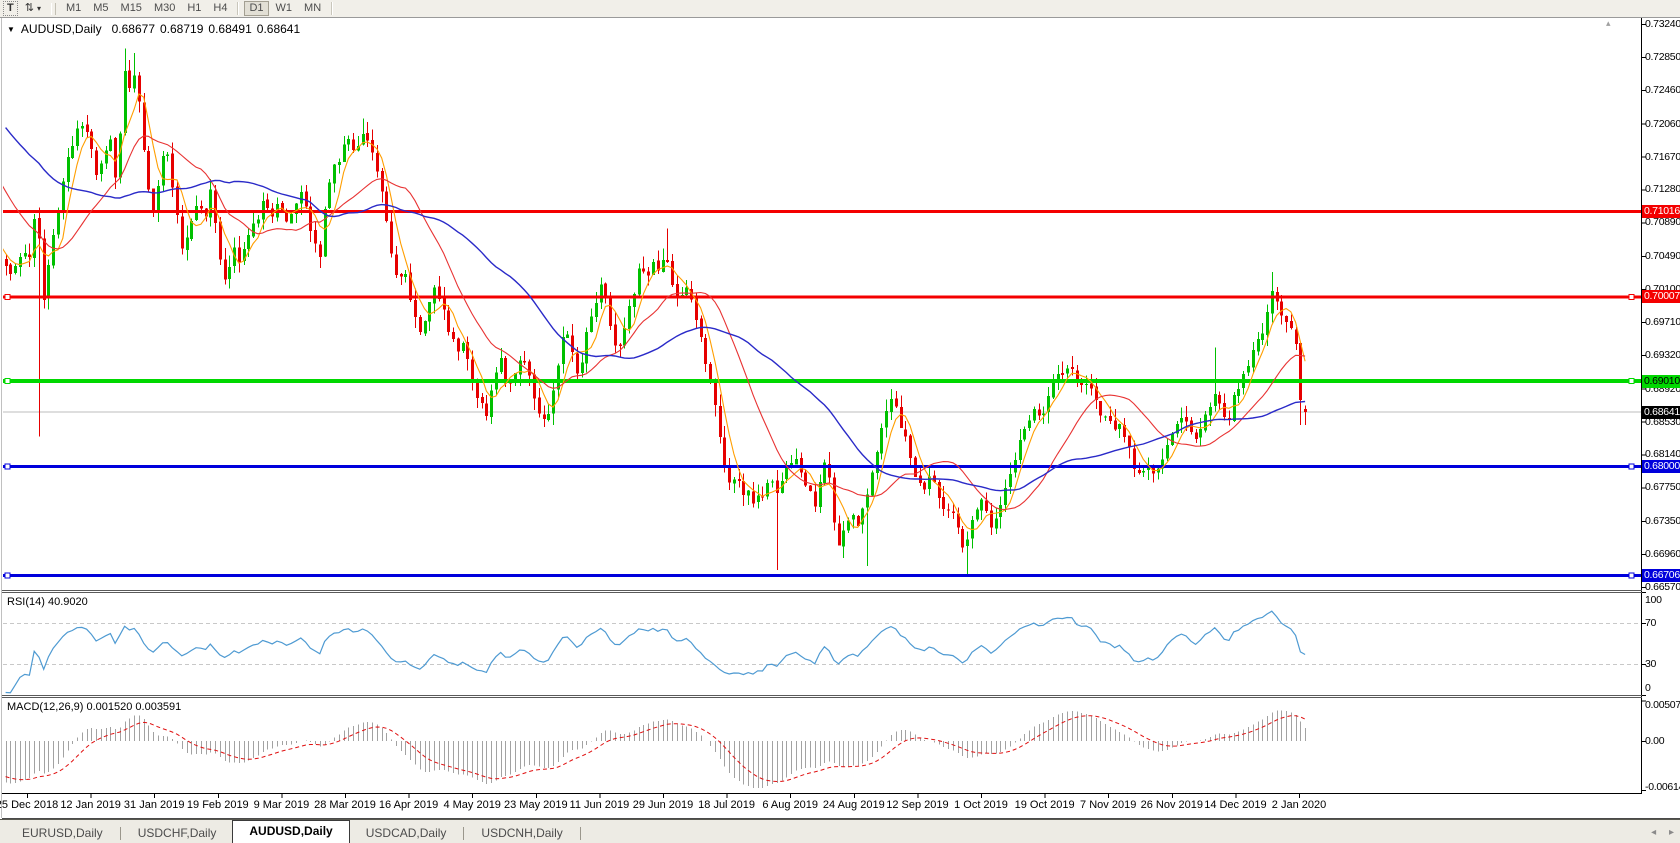  What do you see at coordinates (1662, 354) in the screenshot?
I see `price-tick-label: 0.69320` at bounding box center [1662, 354].